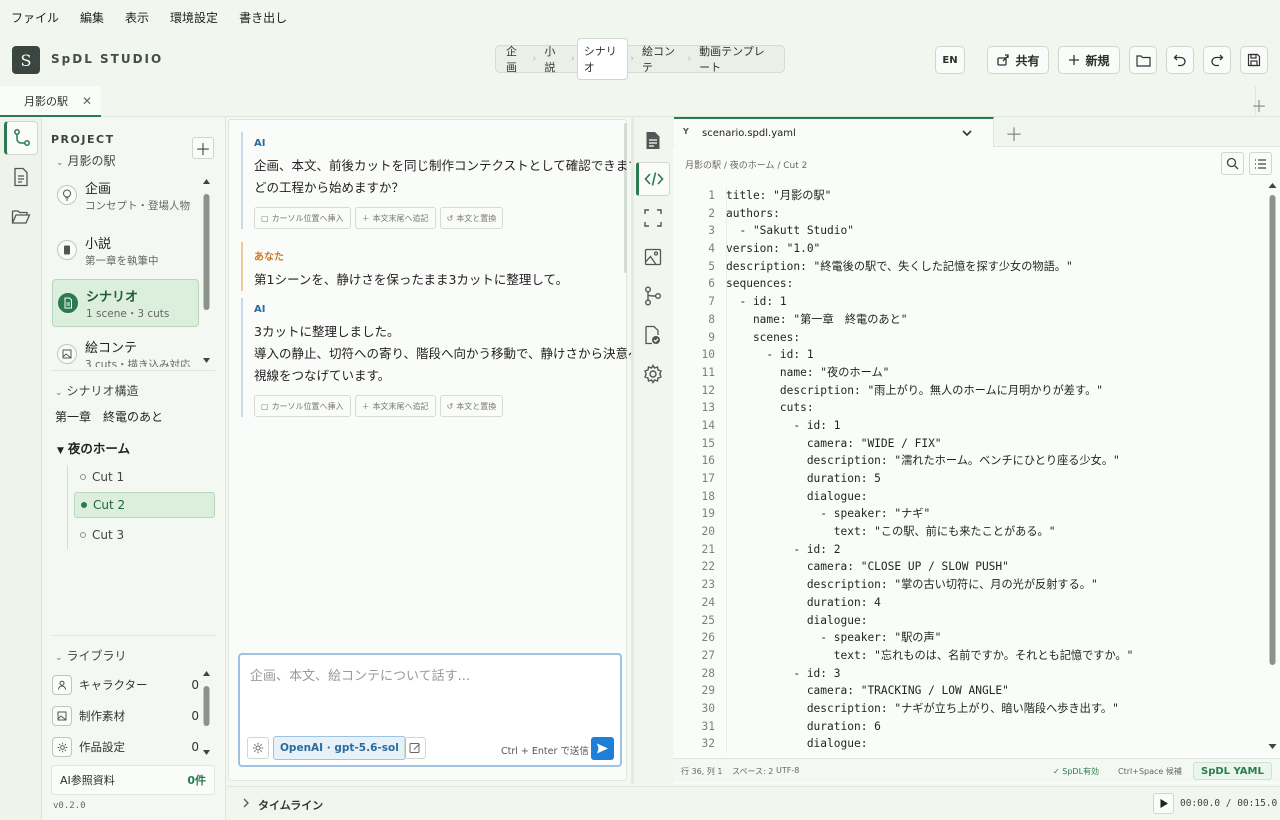 The height and width of the screenshot is (820, 1280). What do you see at coordinates (515, 59) in the screenshot?
I see `mode-planning: 企画` at bounding box center [515, 59].